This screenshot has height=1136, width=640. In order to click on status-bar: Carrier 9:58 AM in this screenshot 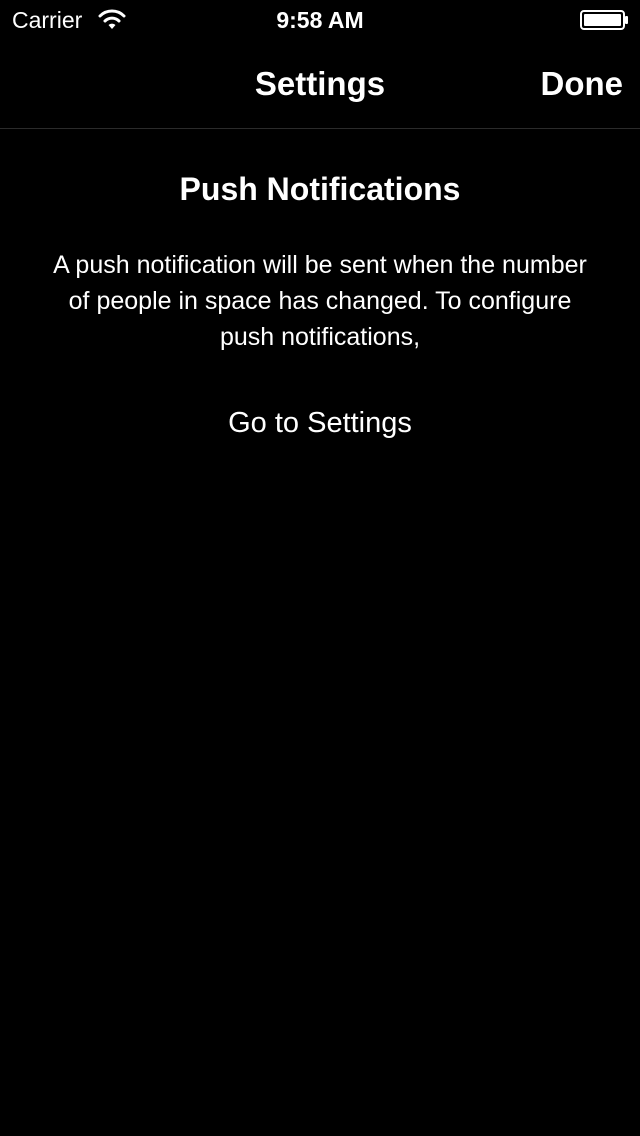, I will do `click(320, 20)`.